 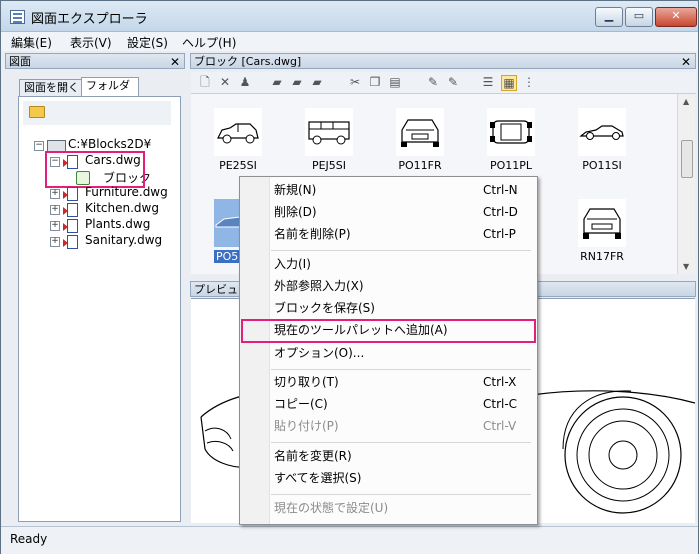 What do you see at coordinates (349, 540) in the screenshot?
I see `status-bar: Ready` at bounding box center [349, 540].